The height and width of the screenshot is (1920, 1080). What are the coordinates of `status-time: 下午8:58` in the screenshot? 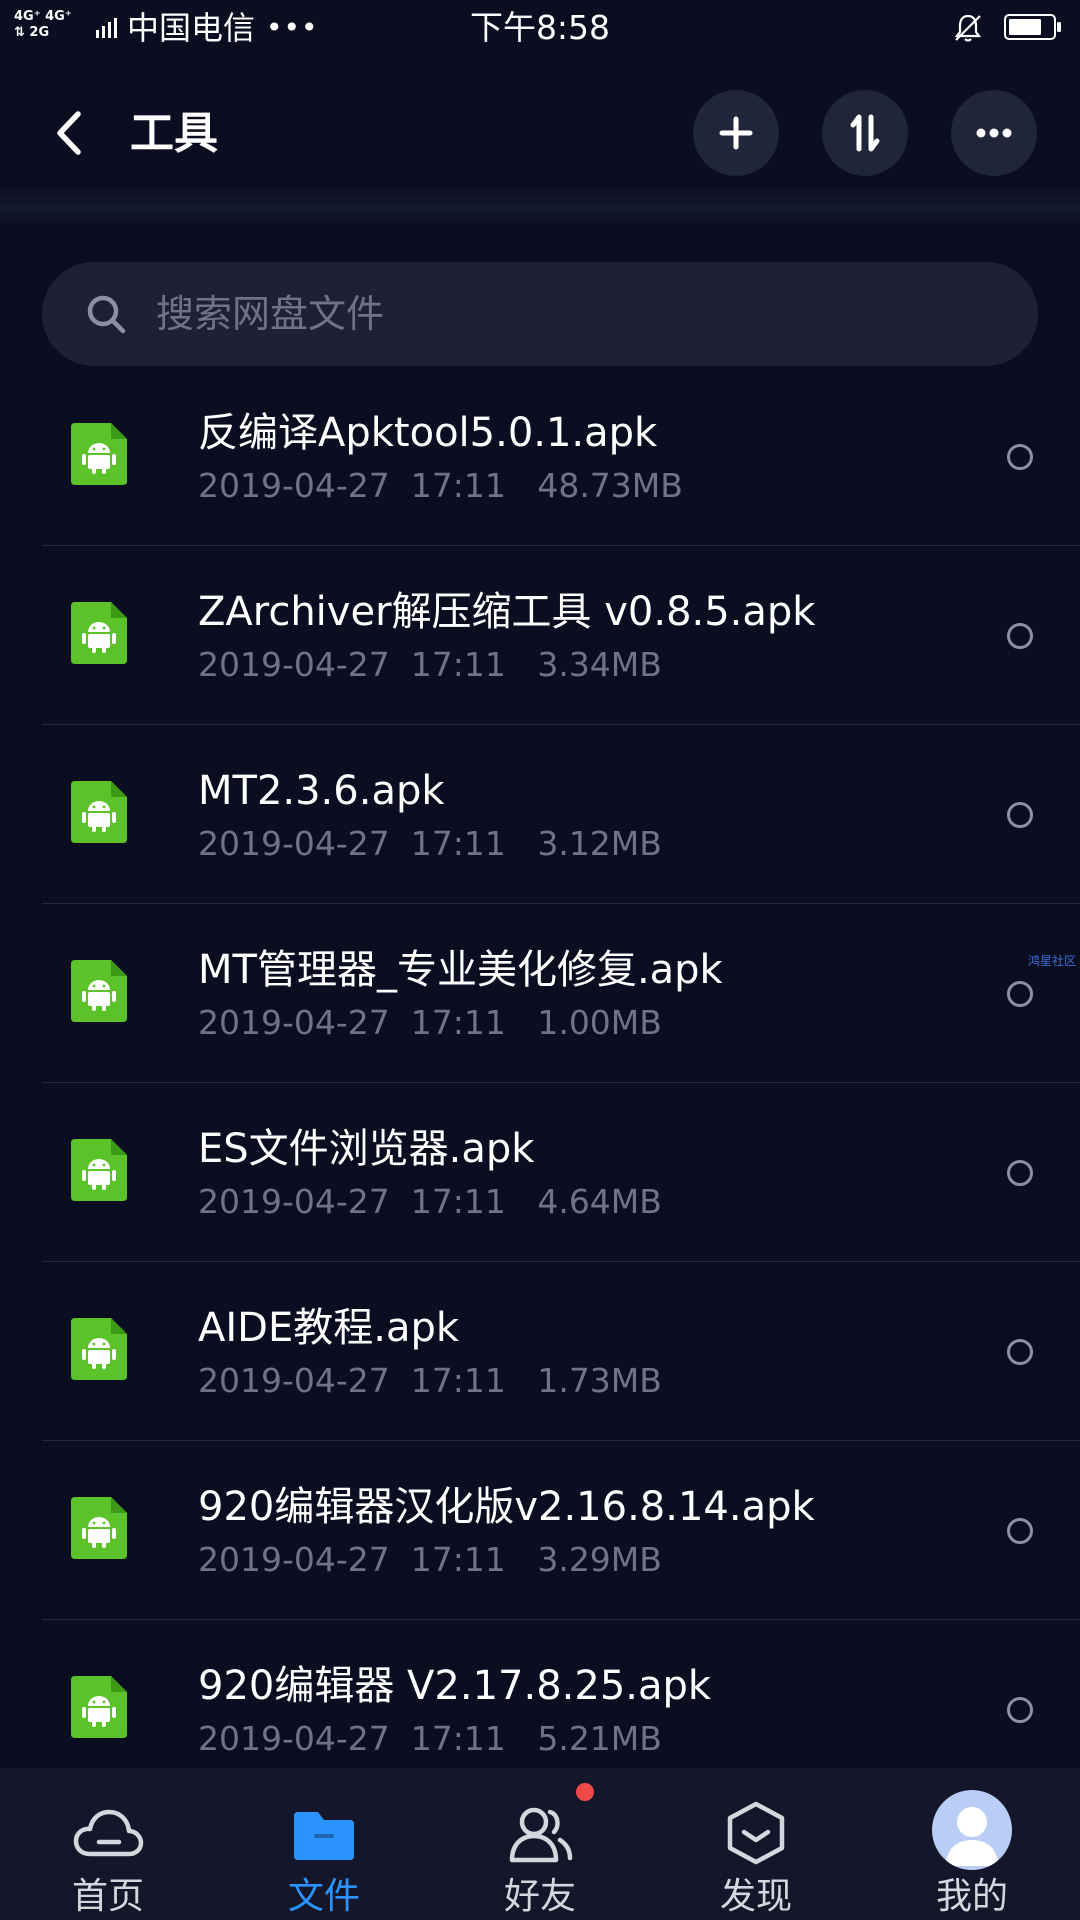 It's located at (540, 27).